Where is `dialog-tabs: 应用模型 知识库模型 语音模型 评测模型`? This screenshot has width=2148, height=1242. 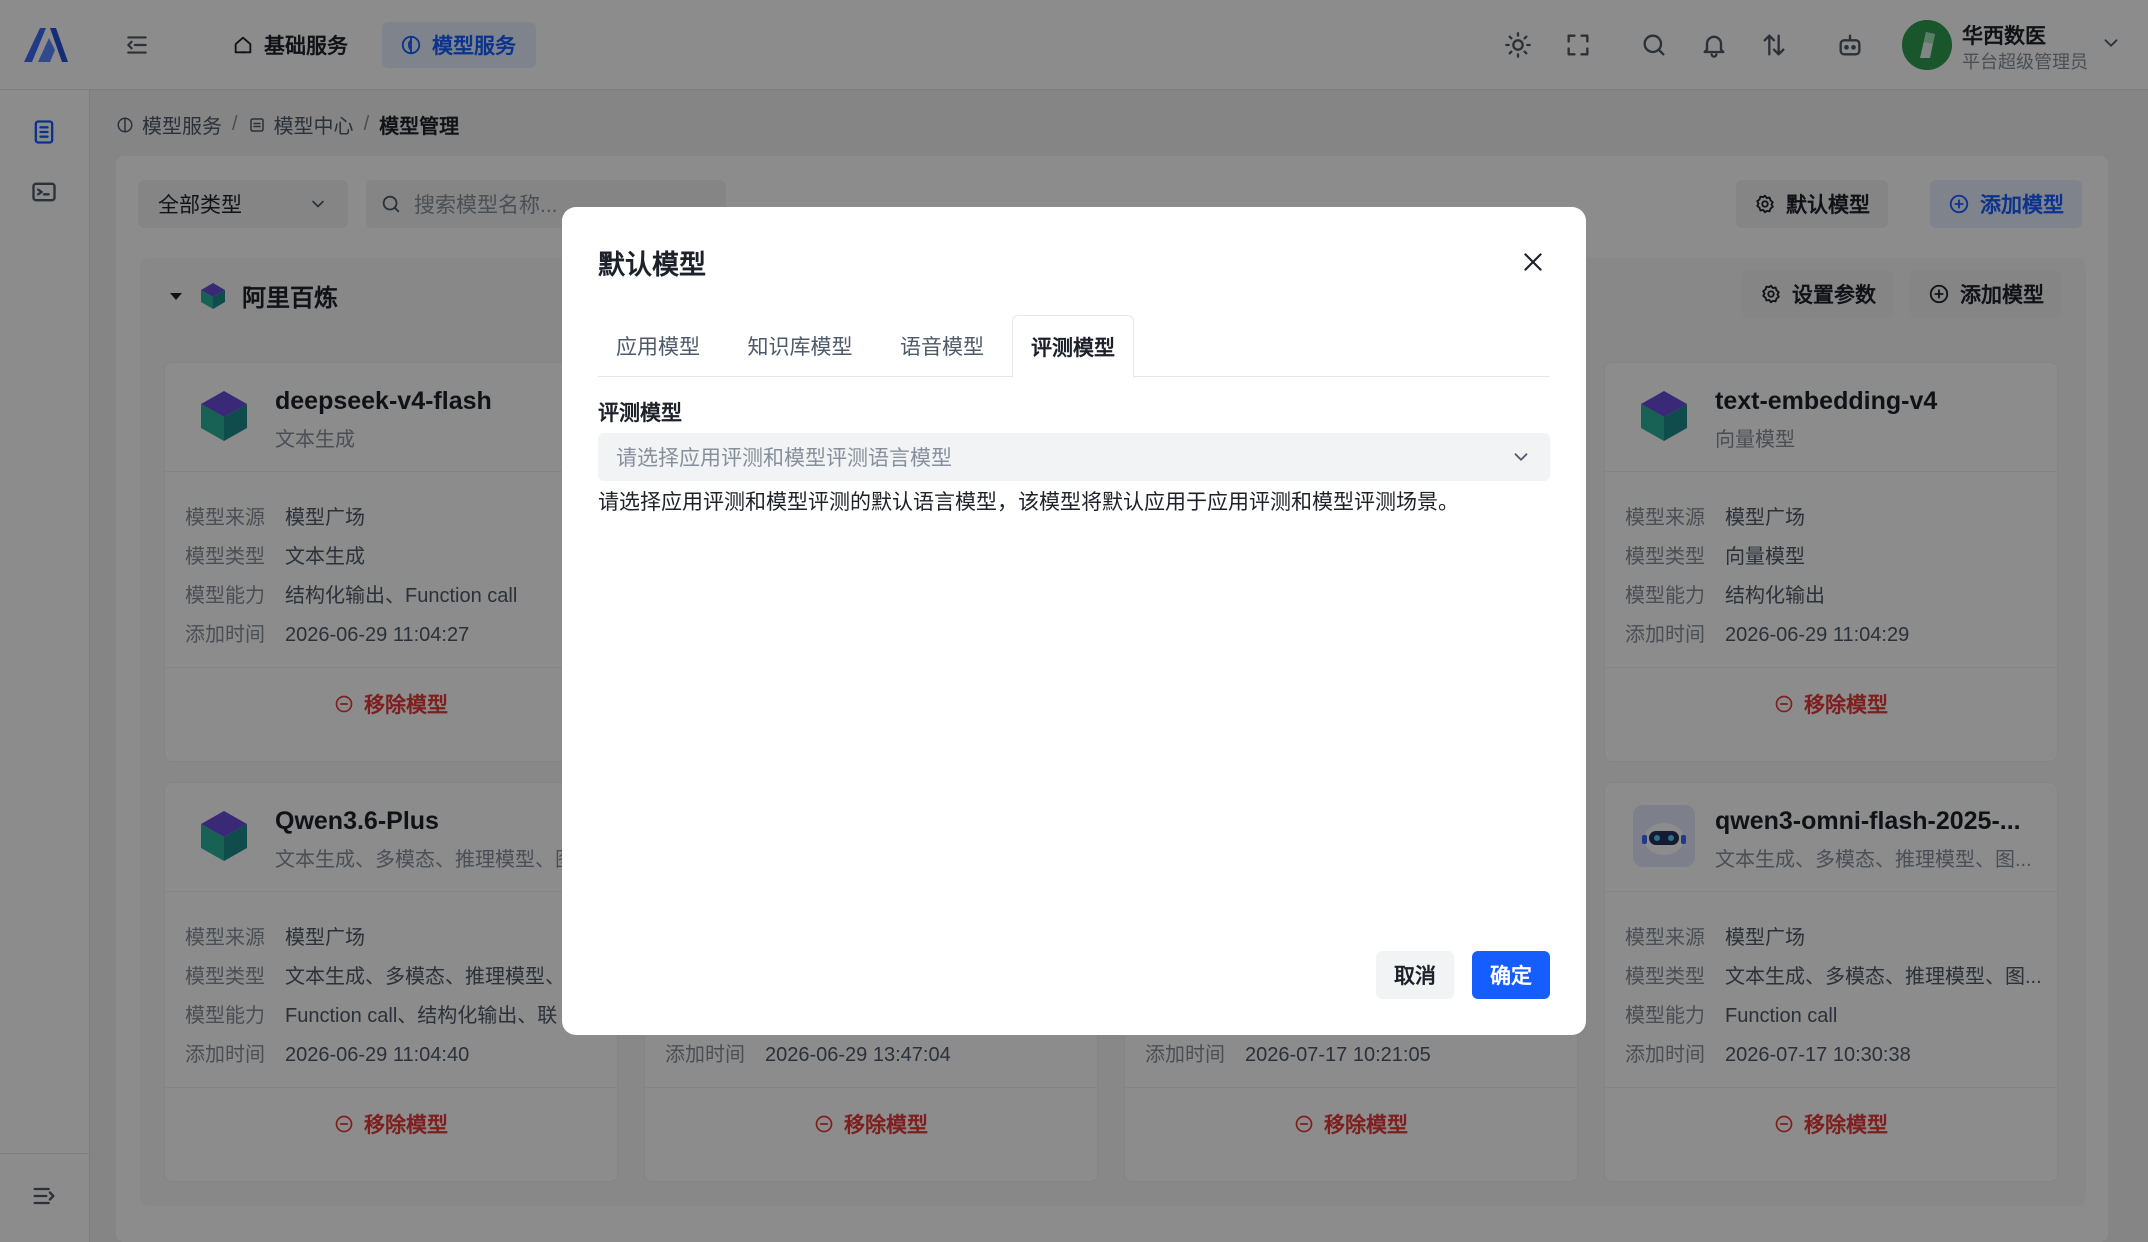 dialog-tabs: 应用模型 知识库模型 语音模型 评测模型 is located at coordinates (1074, 346).